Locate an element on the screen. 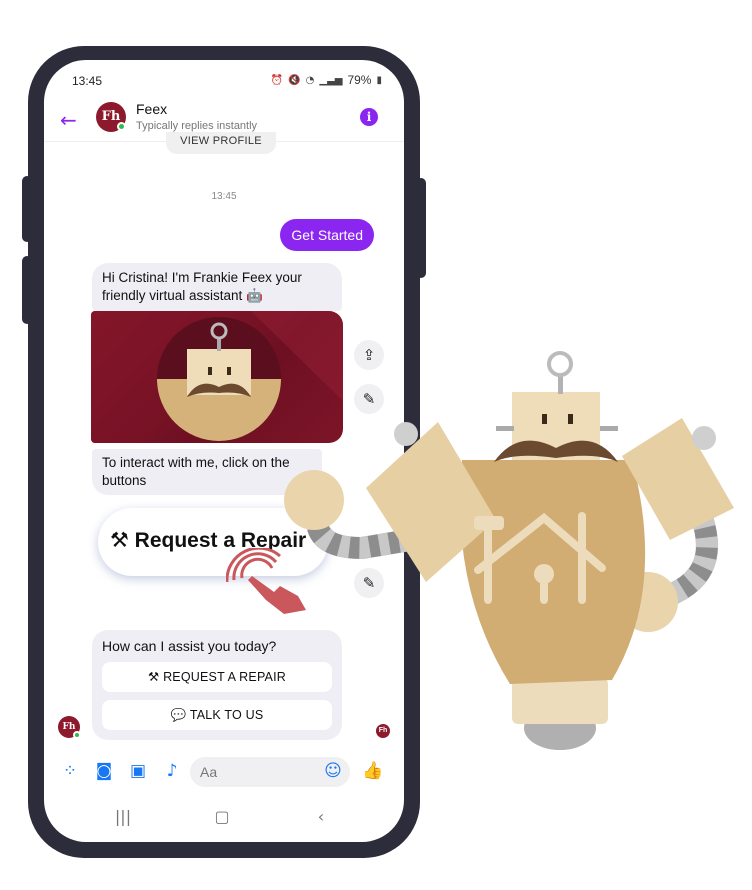 This screenshot has width=752, height=890. assist-question: How can I assist you today? is located at coordinates (189, 646).